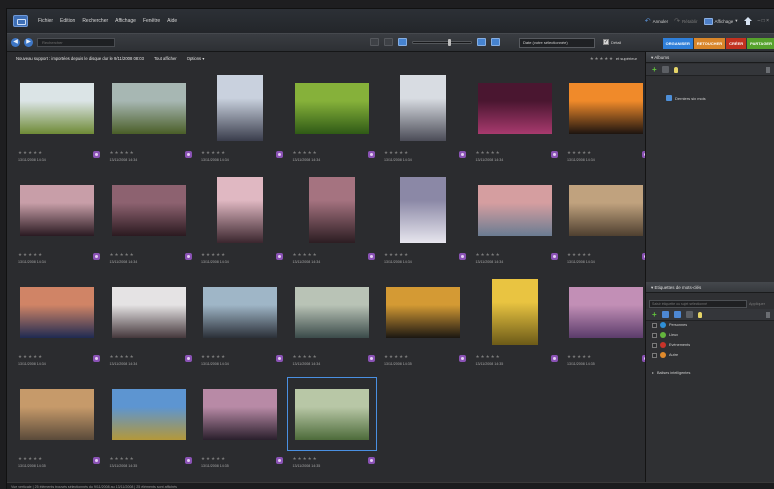 This screenshot has width=774, height=489. I want to click on smart-tags-item: ▸ Balises intelligentes, so click(671, 372).